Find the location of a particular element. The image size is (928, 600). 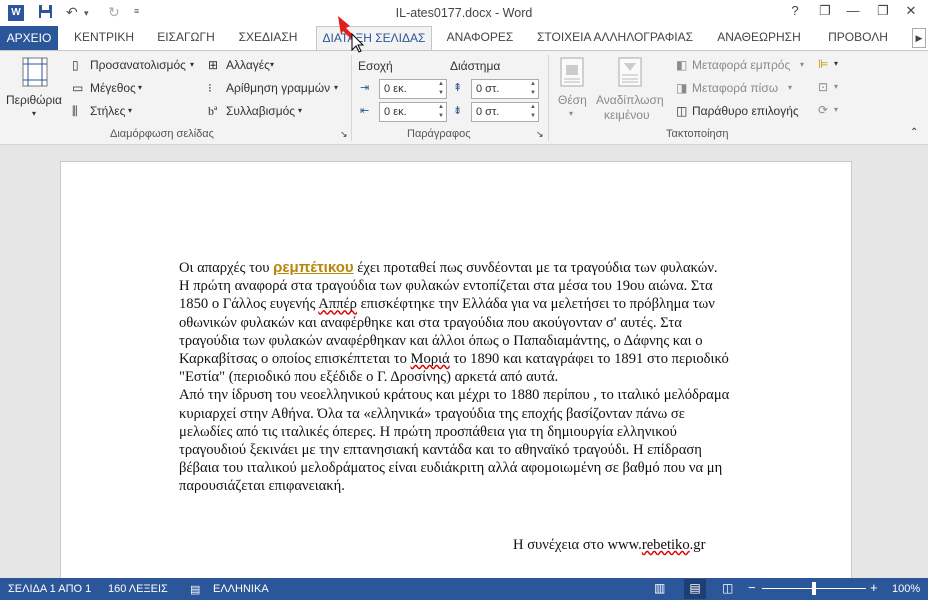

maximize-button: ❐ is located at coordinates (883, 11).